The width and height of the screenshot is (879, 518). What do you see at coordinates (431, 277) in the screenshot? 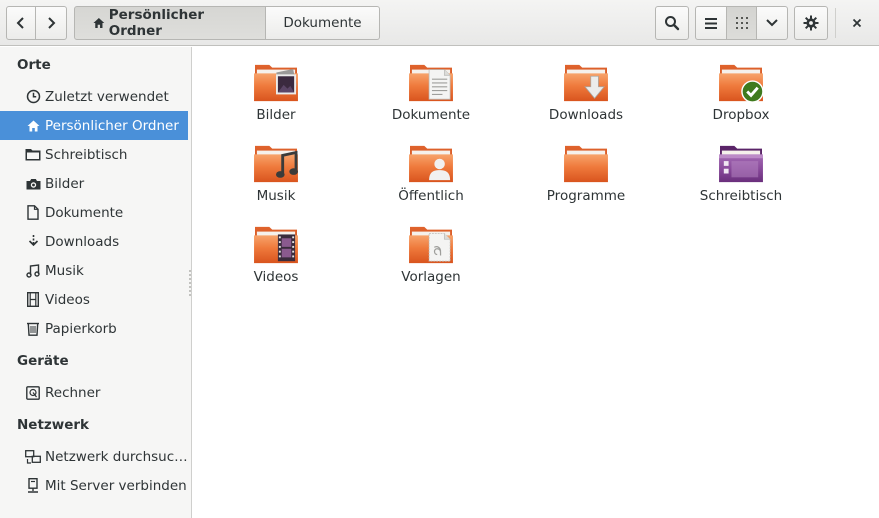
I see `file-item-label: Vorlagen` at bounding box center [431, 277].